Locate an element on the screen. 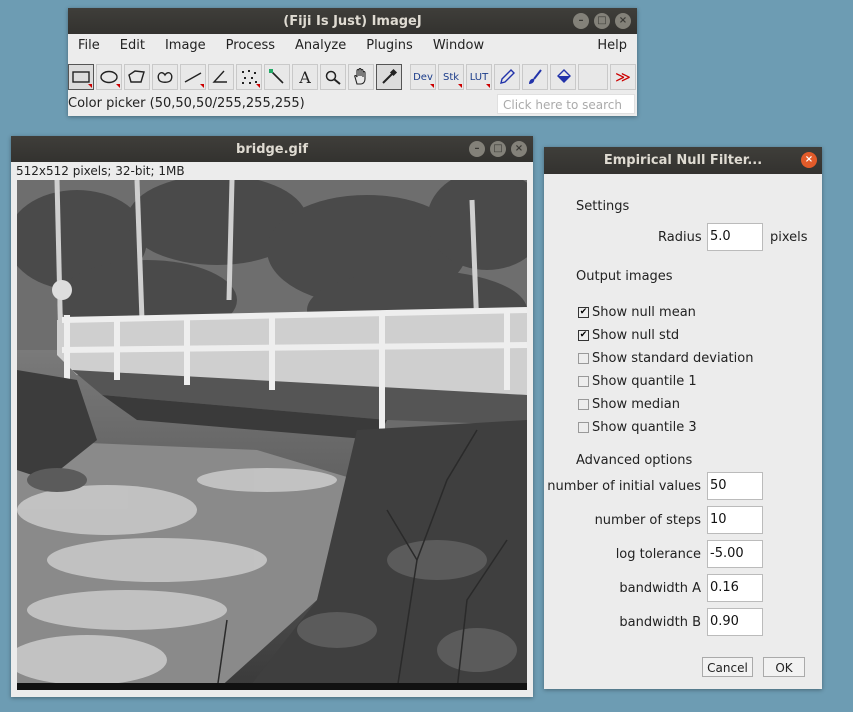 The height and width of the screenshot is (712, 853). menu-help: Help is located at coordinates (612, 46).